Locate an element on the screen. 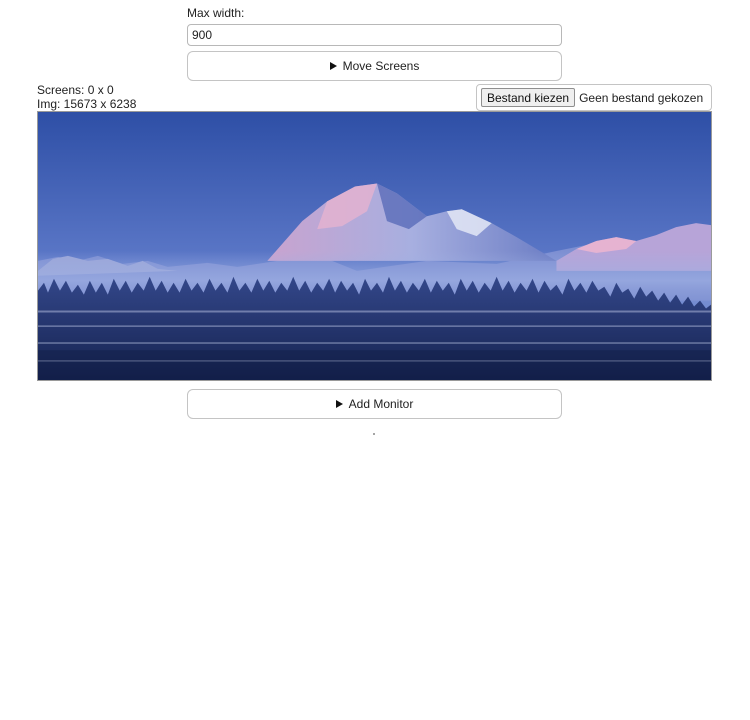 The width and height of the screenshot is (750, 720). image-size-info: Img: 15673 x 6238 is located at coordinates (87, 104).